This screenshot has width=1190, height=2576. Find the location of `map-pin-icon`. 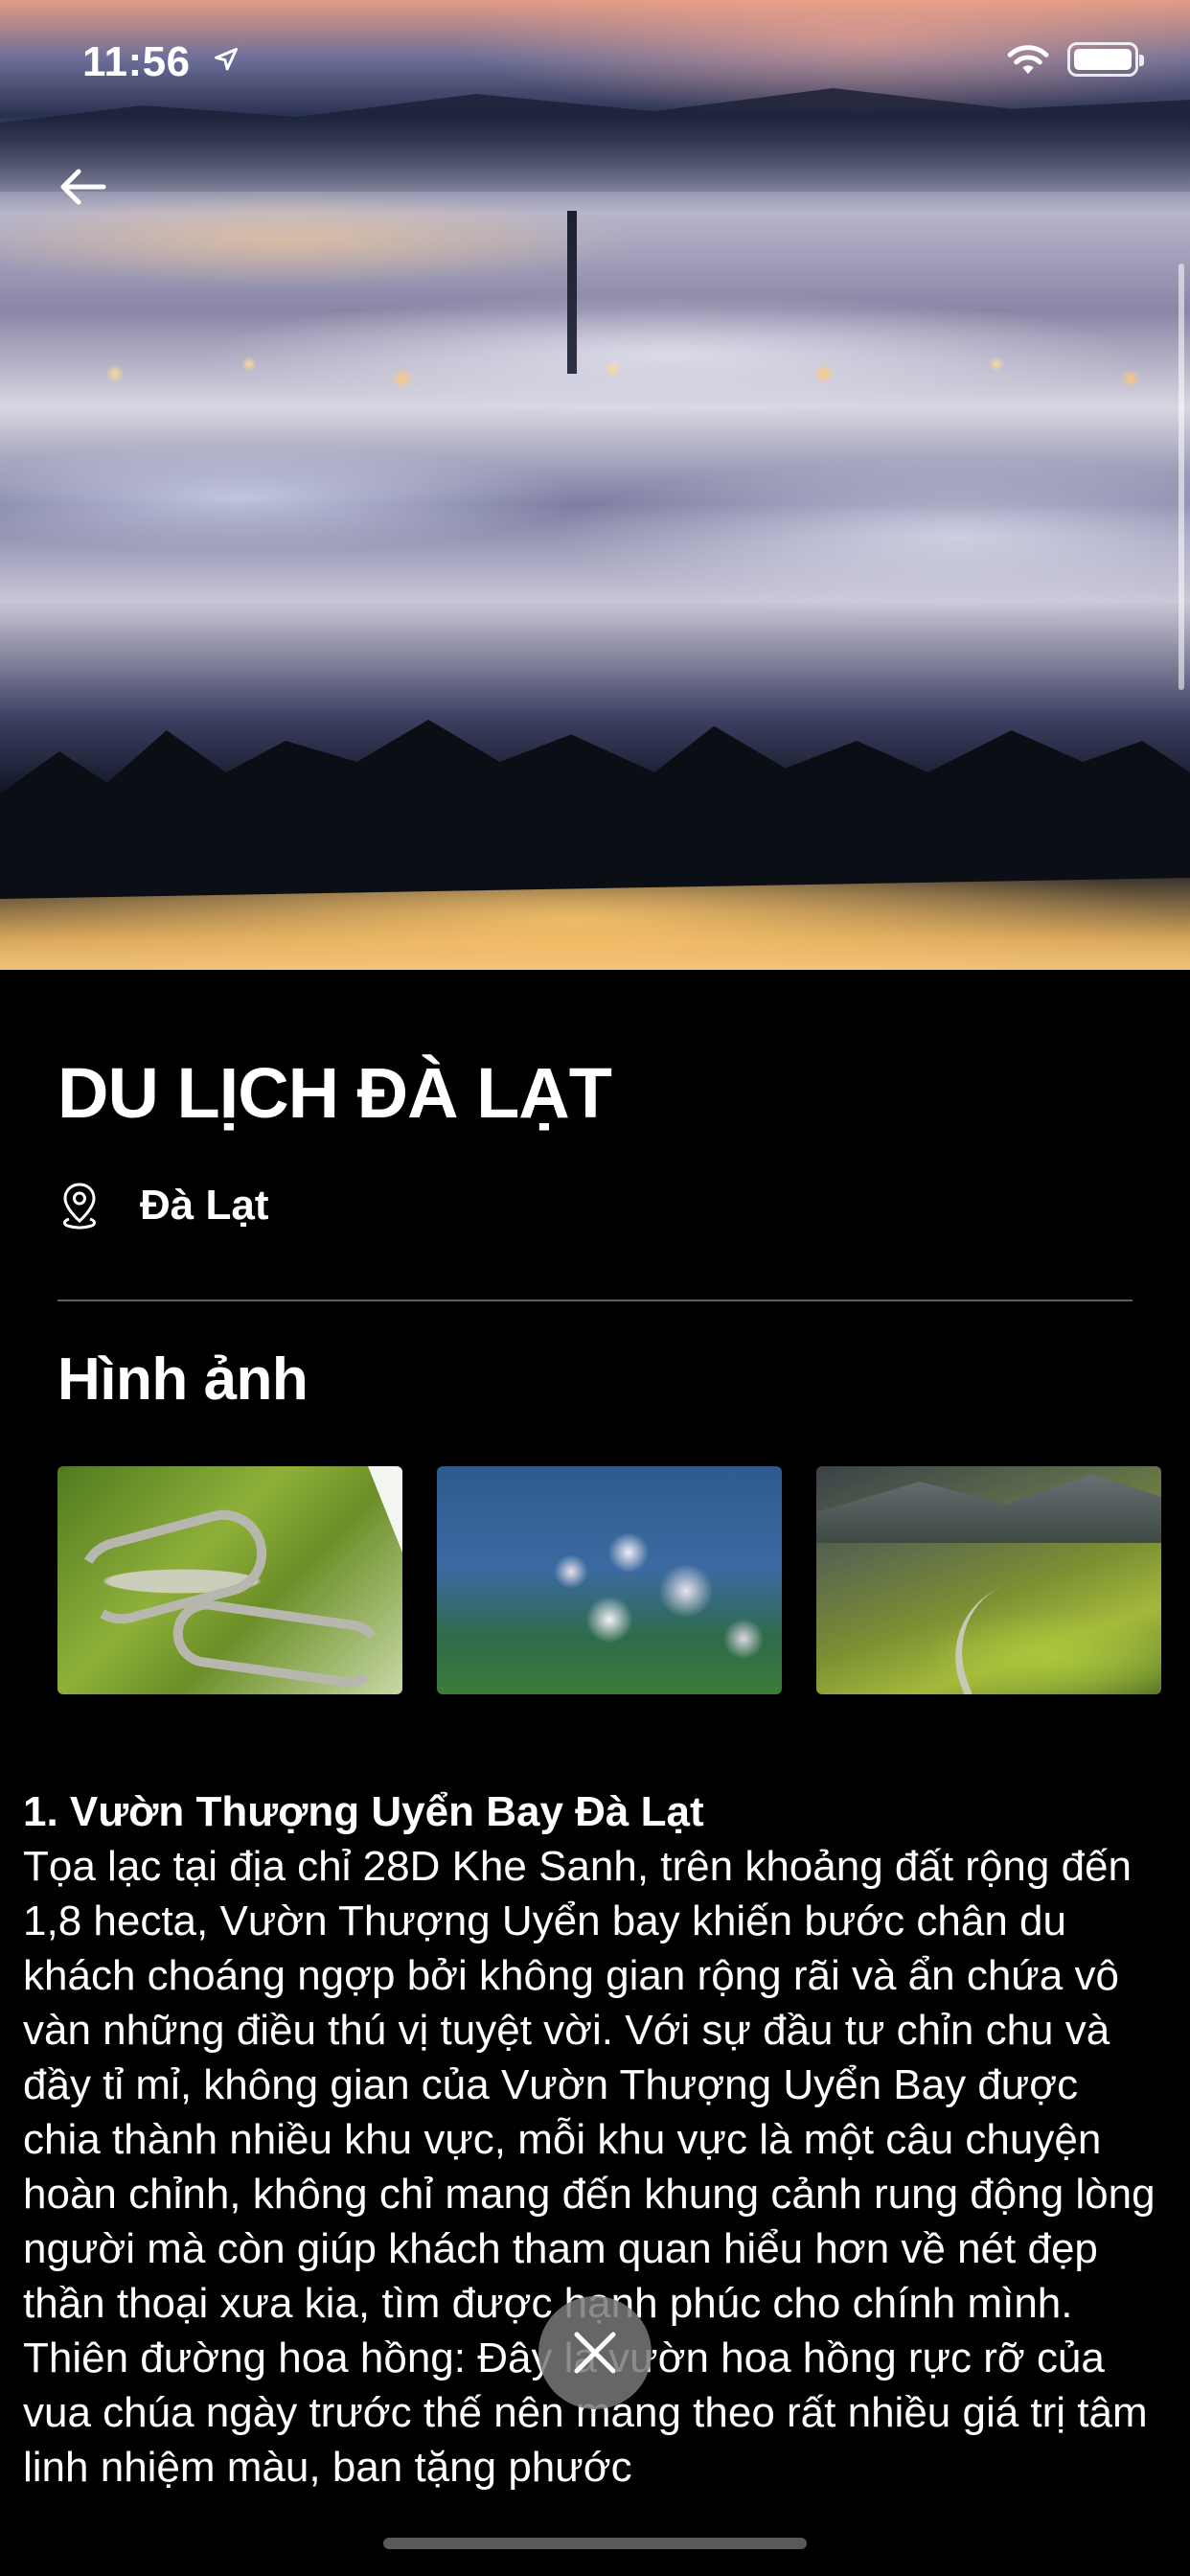

map-pin-icon is located at coordinates (80, 1206).